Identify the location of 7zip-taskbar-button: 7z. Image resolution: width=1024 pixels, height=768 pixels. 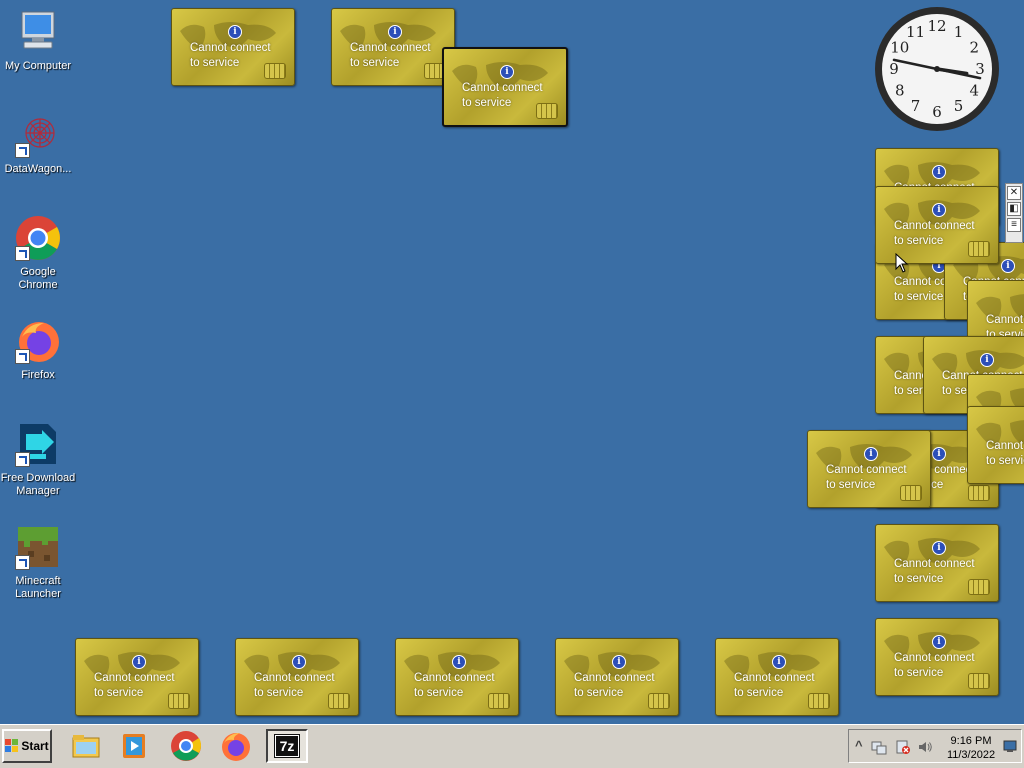
(287, 746).